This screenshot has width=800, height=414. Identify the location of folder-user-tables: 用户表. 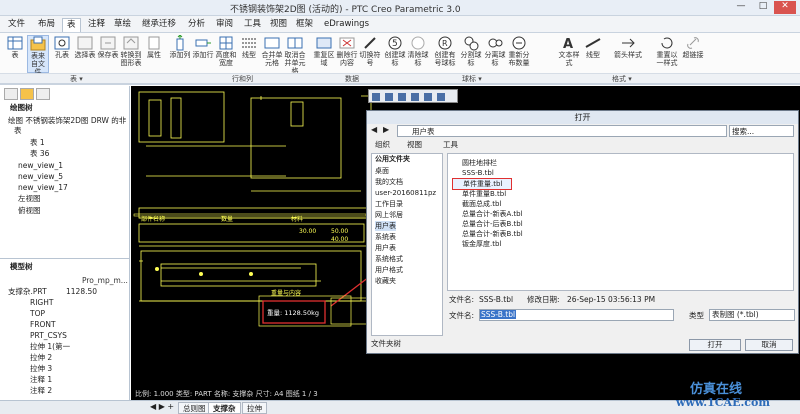
(385, 226).